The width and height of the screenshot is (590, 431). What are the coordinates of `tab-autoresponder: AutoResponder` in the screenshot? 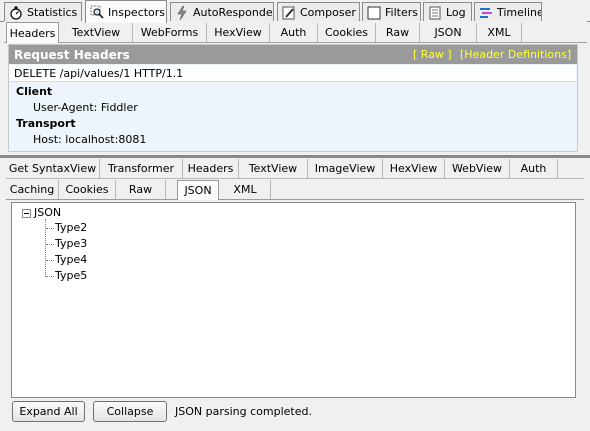 It's located at (222, 12).